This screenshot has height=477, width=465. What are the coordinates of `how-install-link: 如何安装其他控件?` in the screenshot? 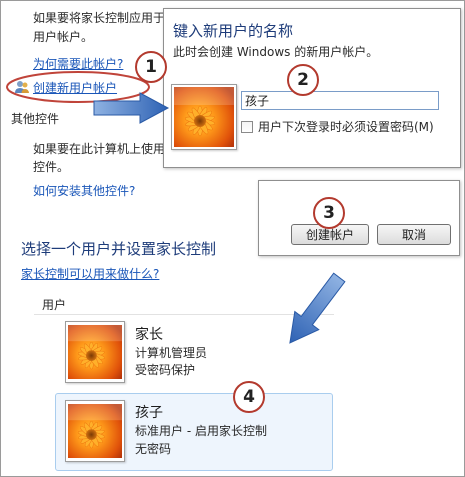 It's located at (84, 190).